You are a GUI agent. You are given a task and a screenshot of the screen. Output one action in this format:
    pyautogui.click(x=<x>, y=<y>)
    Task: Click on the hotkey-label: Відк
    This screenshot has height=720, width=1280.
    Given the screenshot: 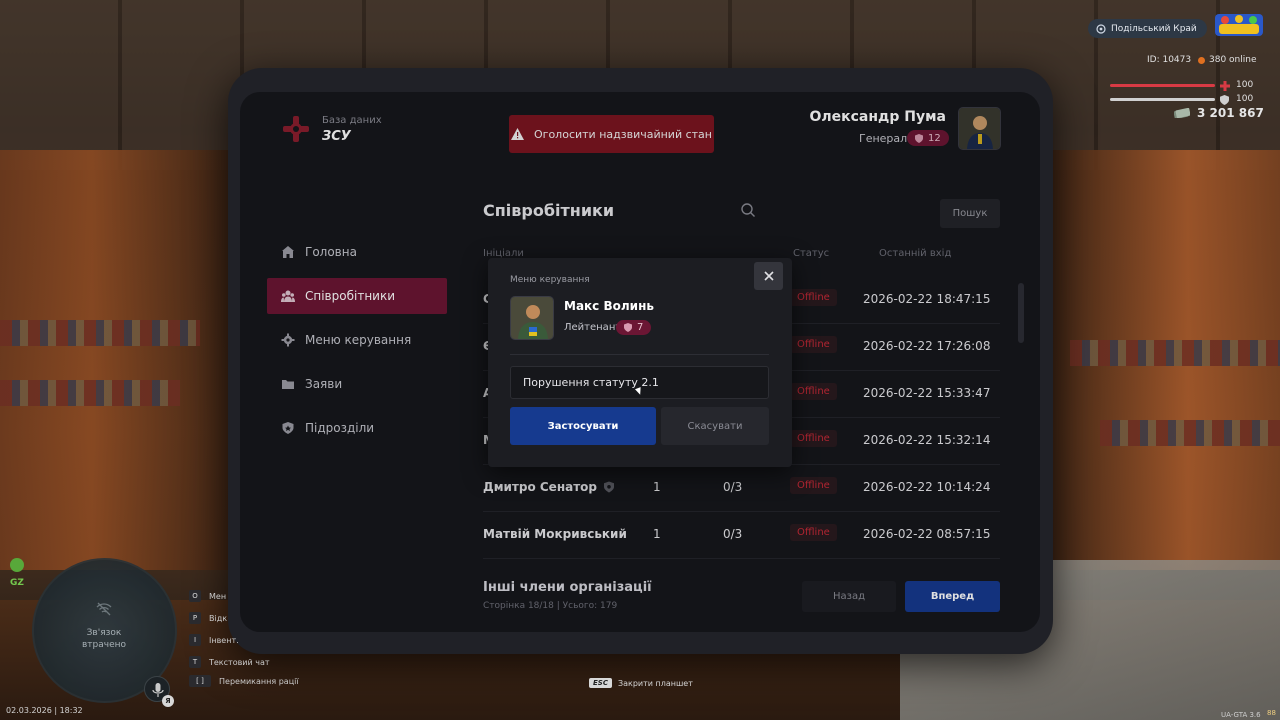 What is the action you would take?
    pyautogui.click(x=218, y=618)
    